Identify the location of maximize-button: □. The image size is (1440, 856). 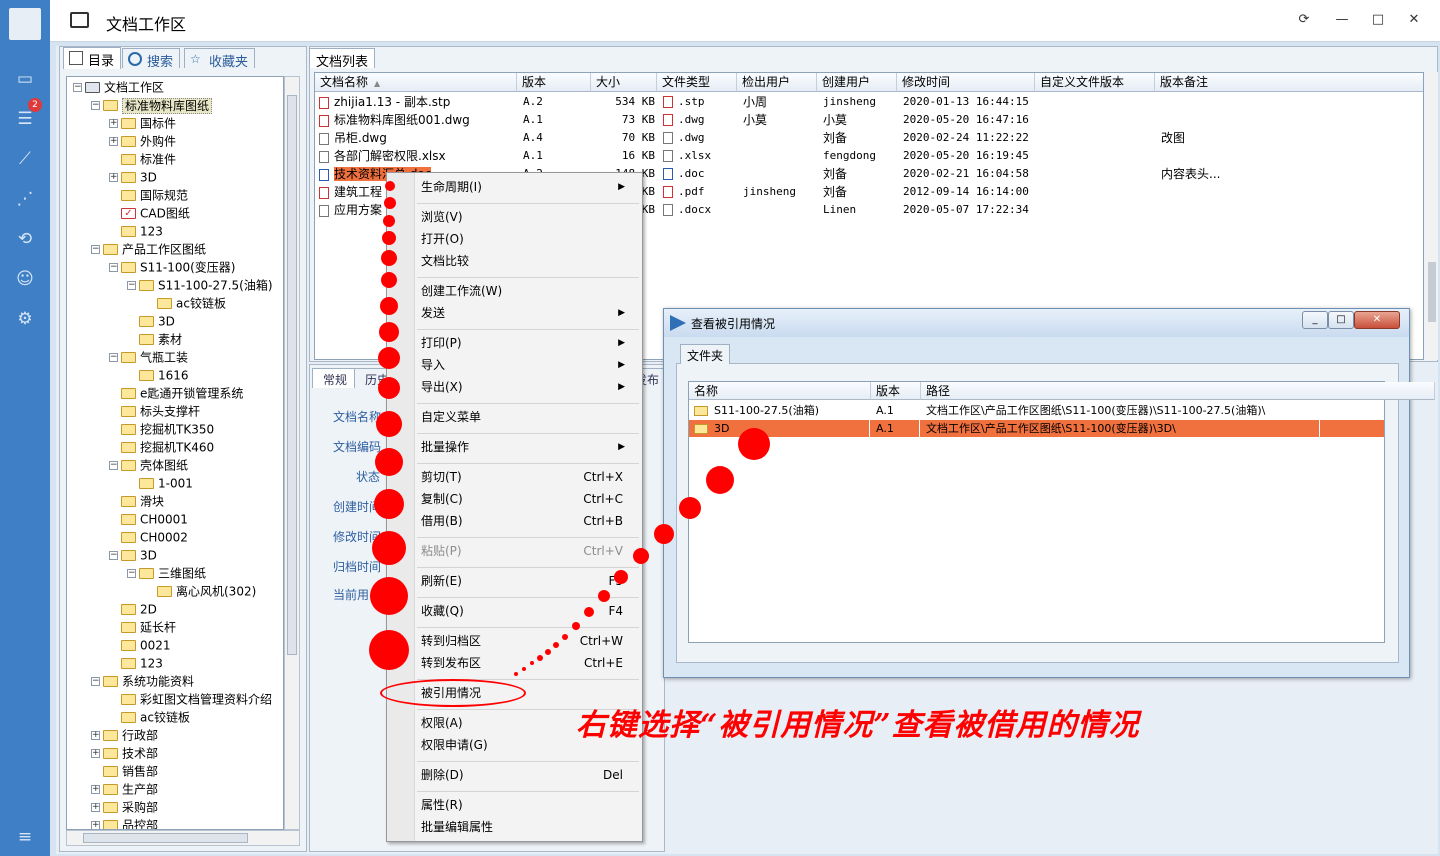
(1378, 20).